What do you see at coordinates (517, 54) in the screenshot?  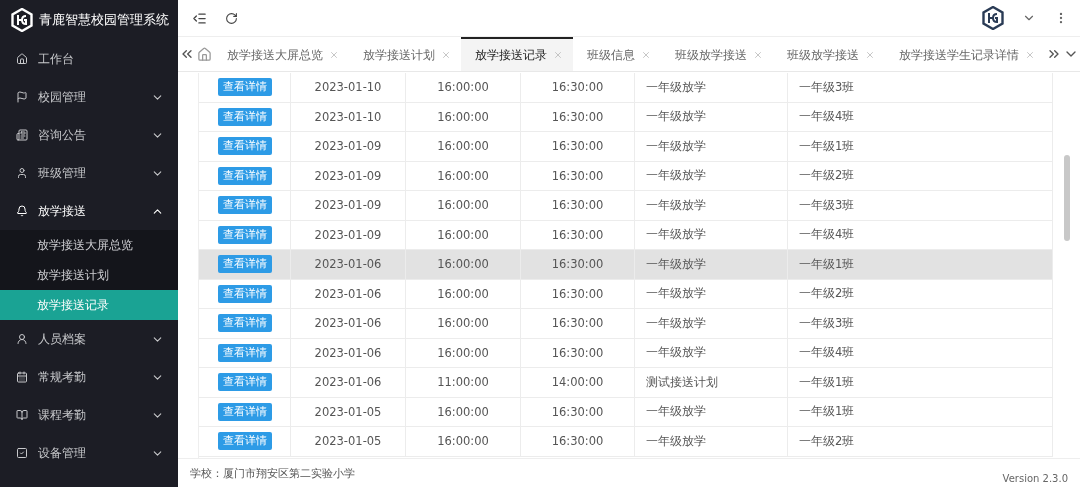 I see `tab: 放学接送记录` at bounding box center [517, 54].